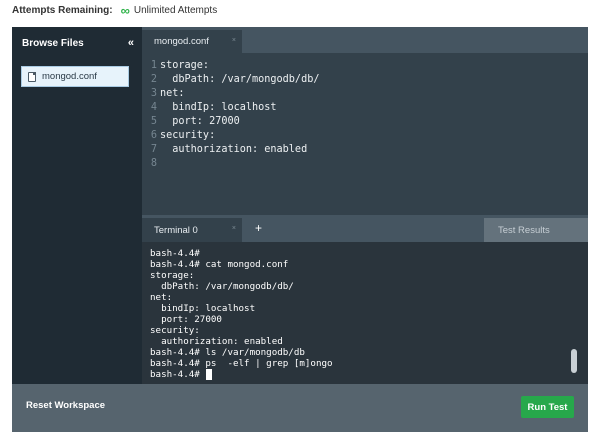 The image size is (600, 432). I want to click on terminal-line: storage:, so click(172, 275).